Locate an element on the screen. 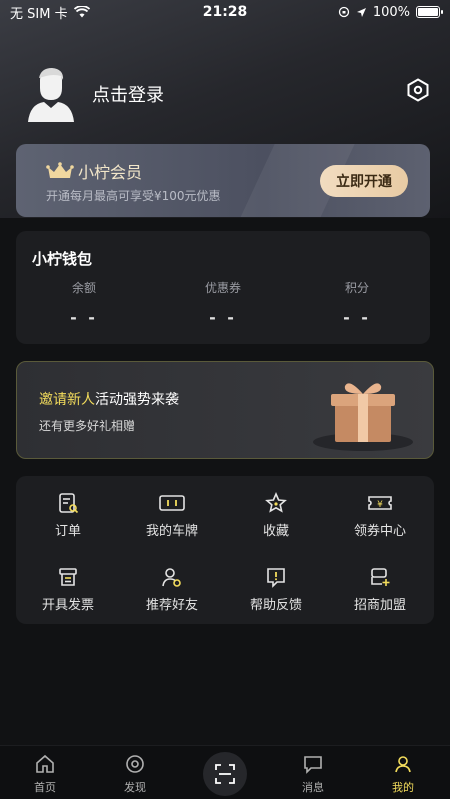  menu-label-help-feedback: 帮助反馈 is located at coordinates (275, 605).